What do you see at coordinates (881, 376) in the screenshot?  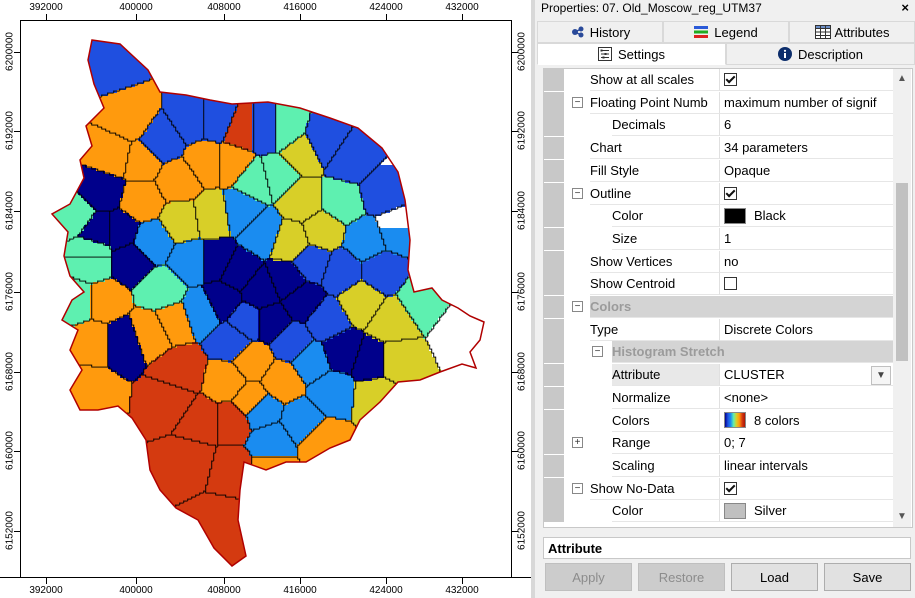 I see `chevron-down-icon: ▼` at bounding box center [881, 376].